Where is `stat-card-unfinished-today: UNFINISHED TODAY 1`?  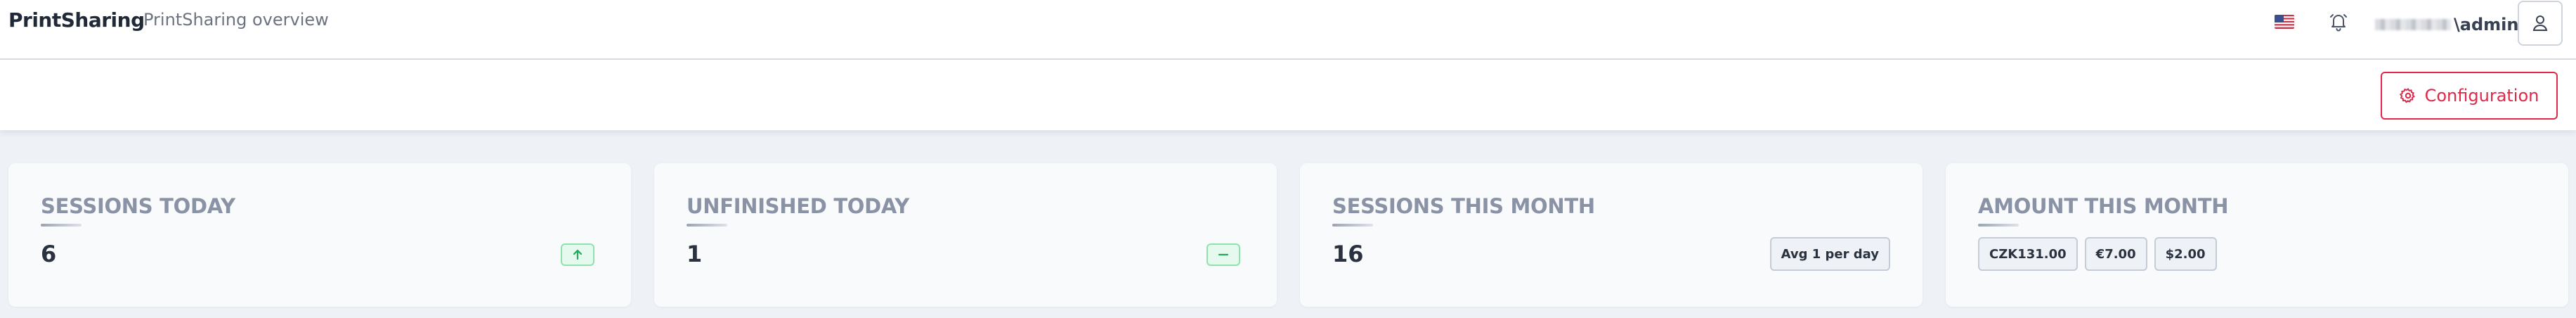 stat-card-unfinished-today: UNFINISHED TODAY 1 is located at coordinates (965, 235).